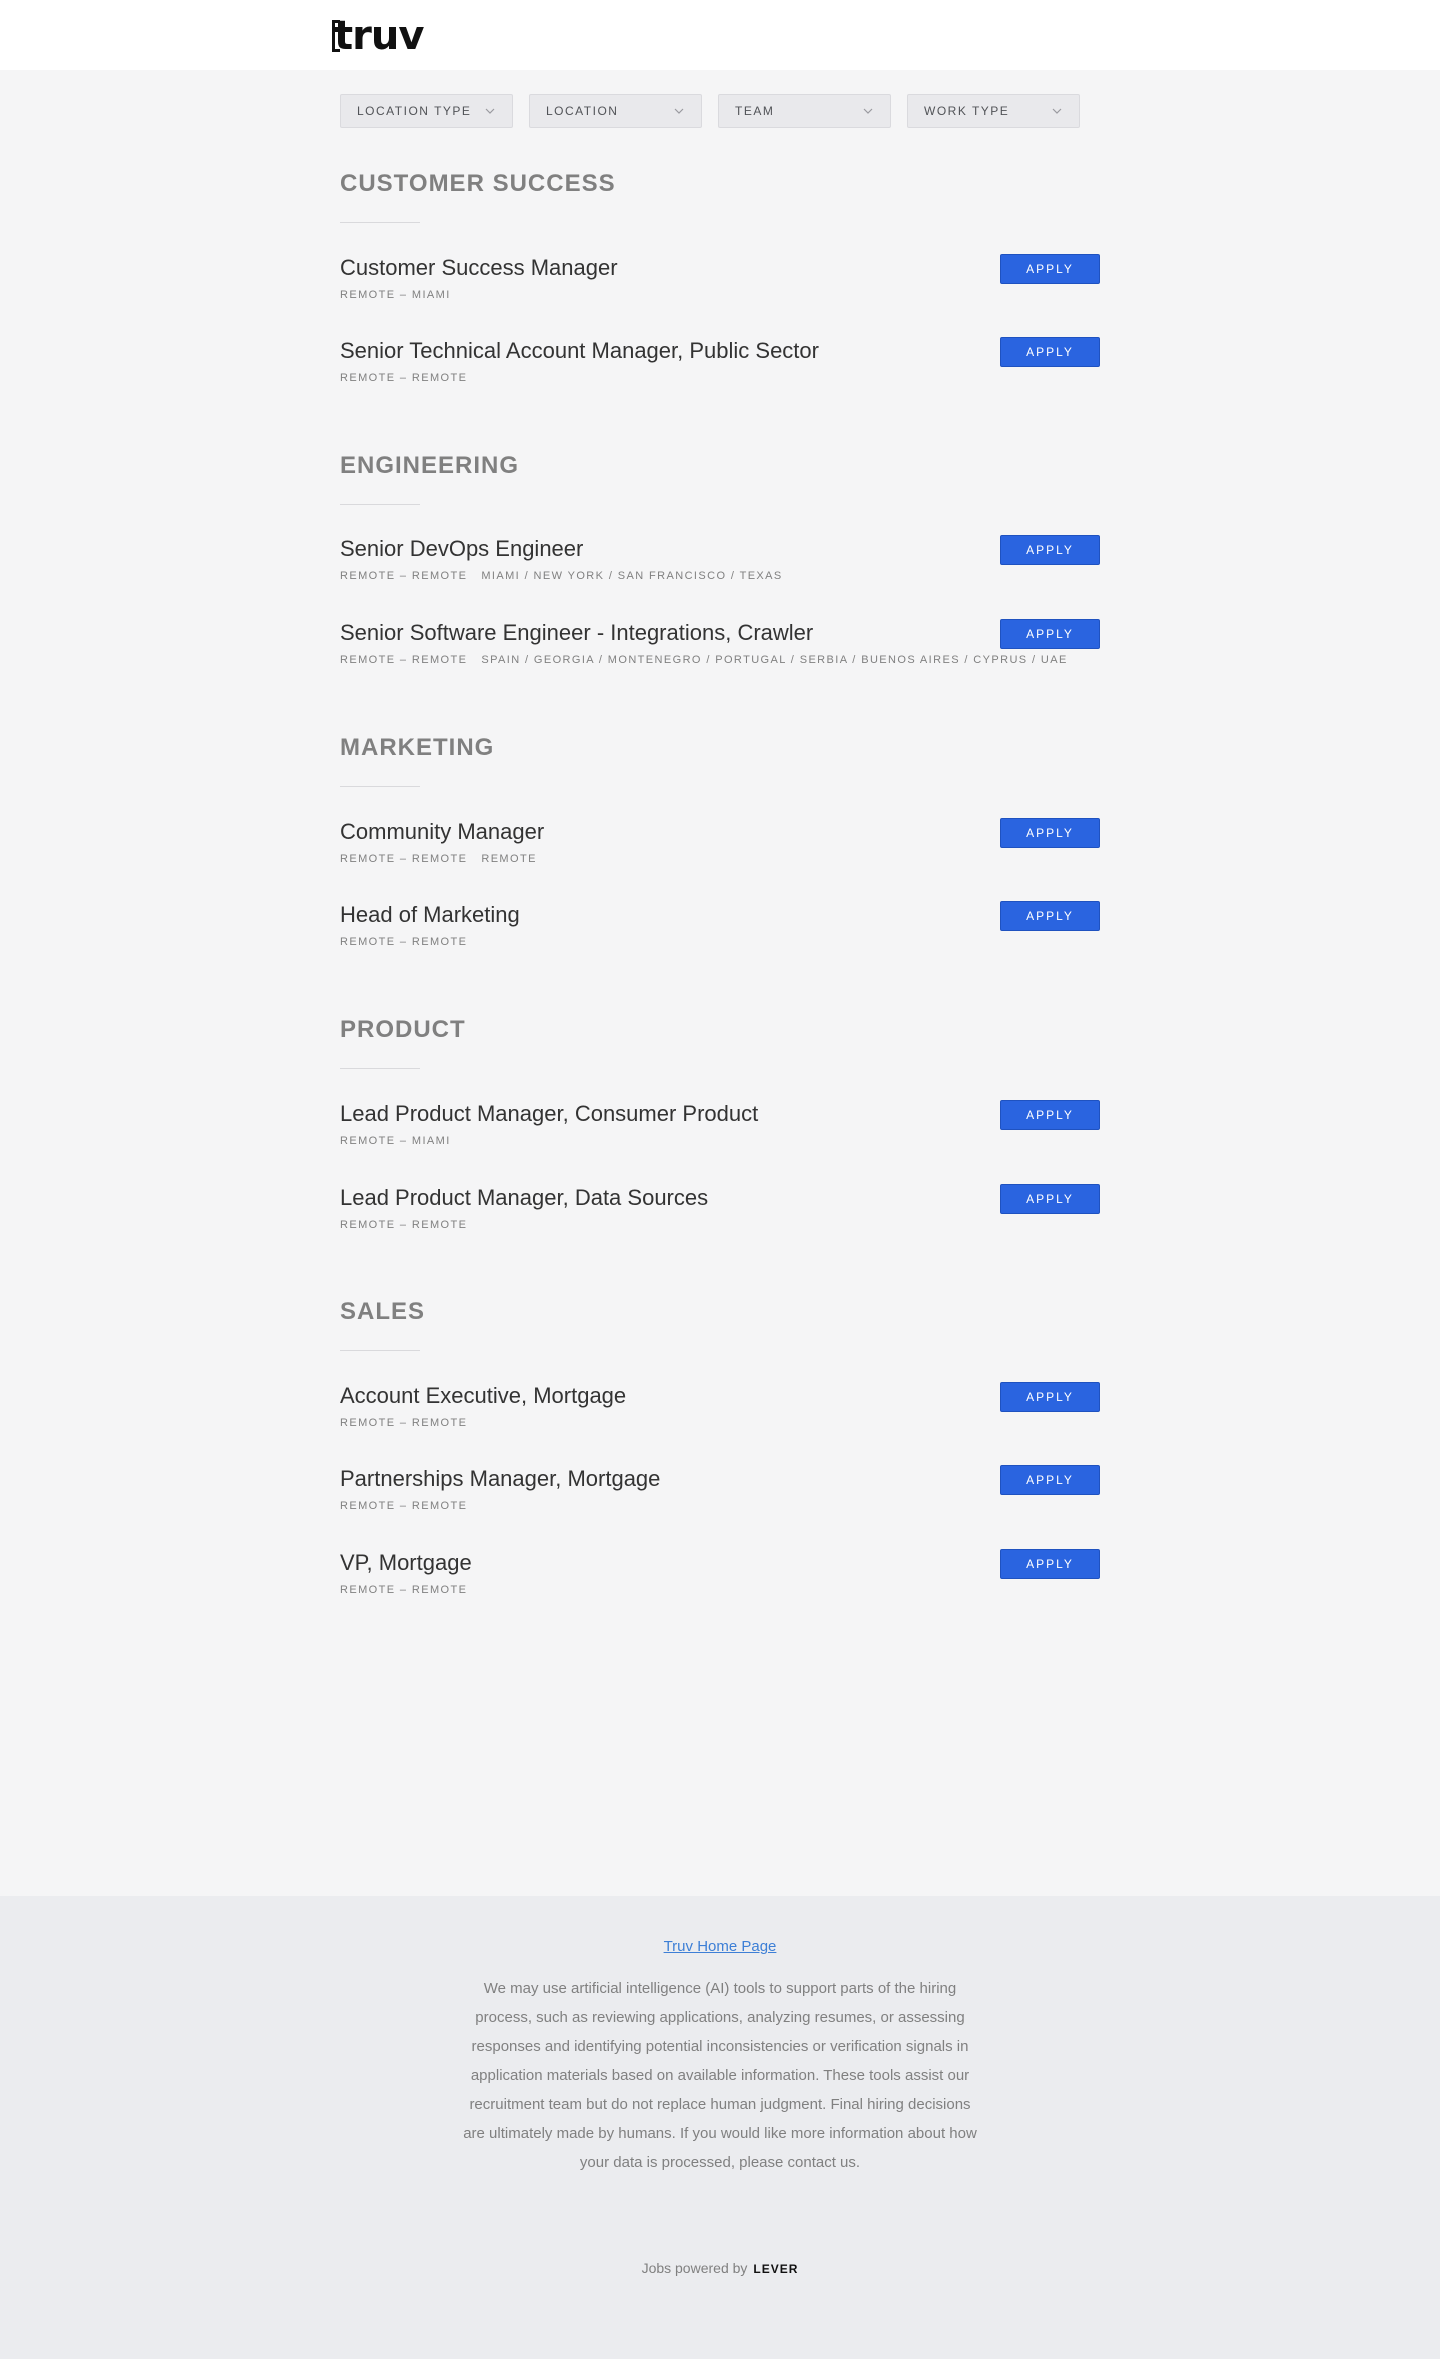 This screenshot has height=2359, width=1440. What do you see at coordinates (549, 1114) in the screenshot?
I see `posting-title: Lead Product Manager, Consumer Product` at bounding box center [549, 1114].